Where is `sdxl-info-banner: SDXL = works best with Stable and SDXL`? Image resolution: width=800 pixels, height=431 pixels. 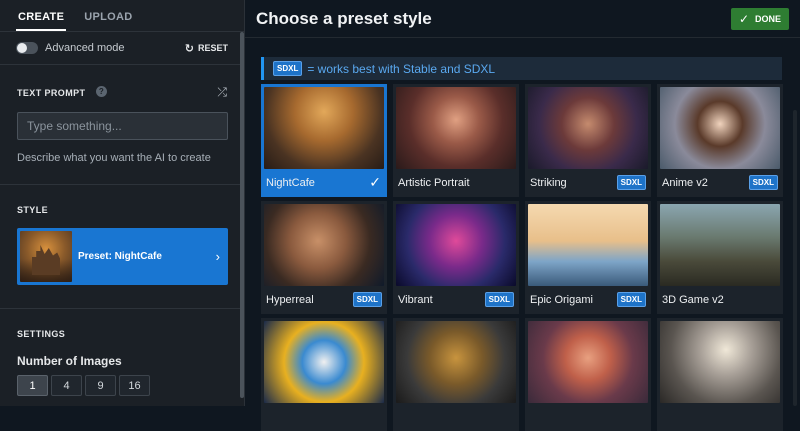
sdxl-info-banner: SDXL = works best with Stable and SDXL is located at coordinates (521, 68).